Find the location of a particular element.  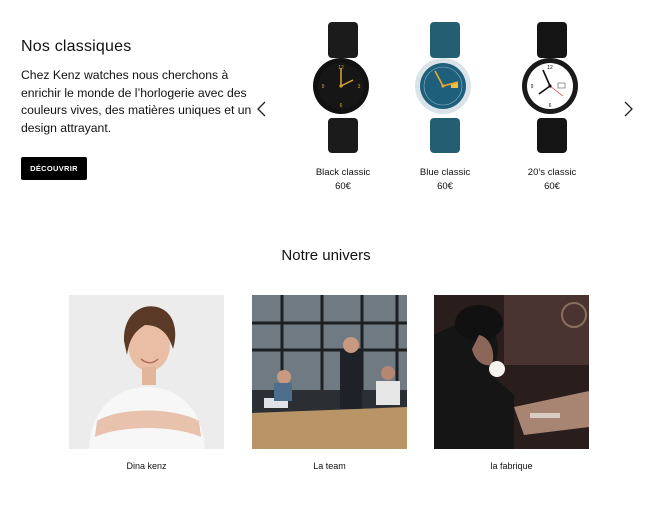

universe-heading: Notre univers is located at coordinates (326, 255).